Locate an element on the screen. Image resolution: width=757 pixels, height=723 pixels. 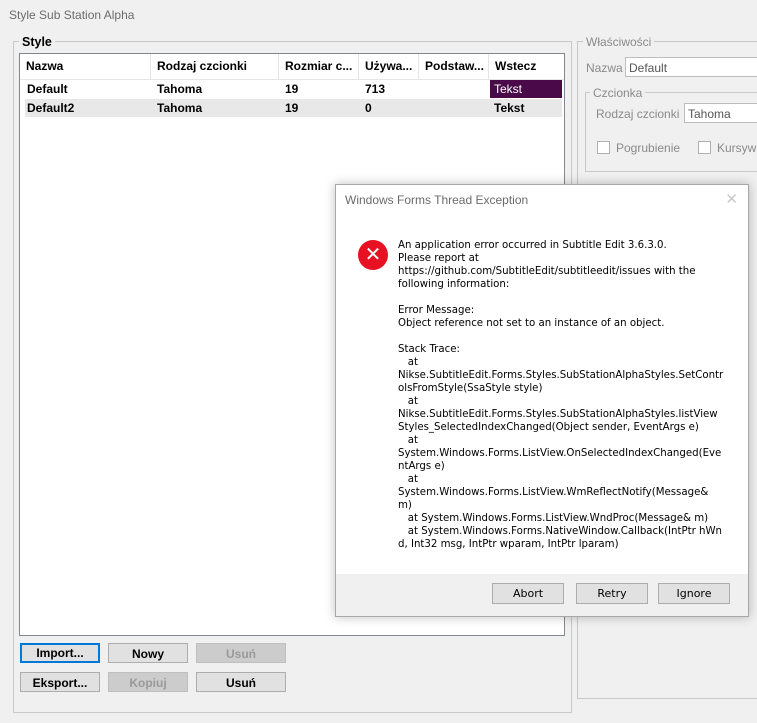
copy-button: Kopiuj is located at coordinates (148, 682).